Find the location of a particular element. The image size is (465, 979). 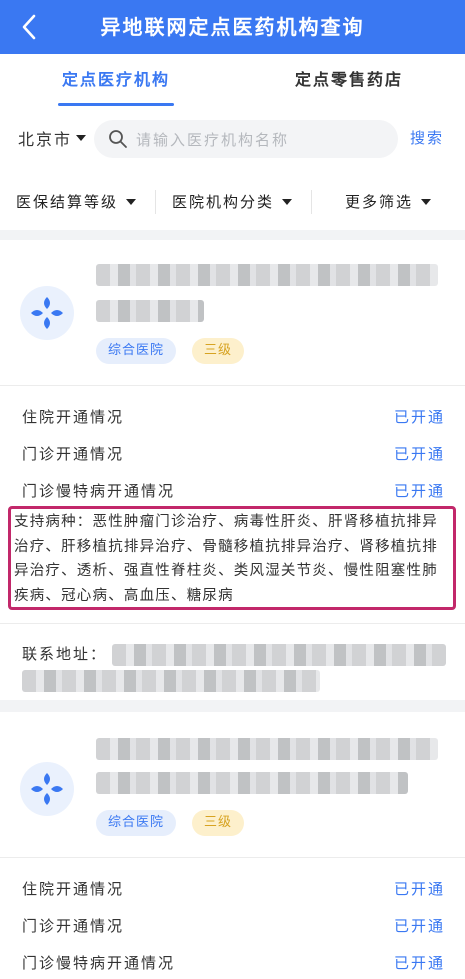

tab-label: 定点医疗机构 is located at coordinates (115, 79).